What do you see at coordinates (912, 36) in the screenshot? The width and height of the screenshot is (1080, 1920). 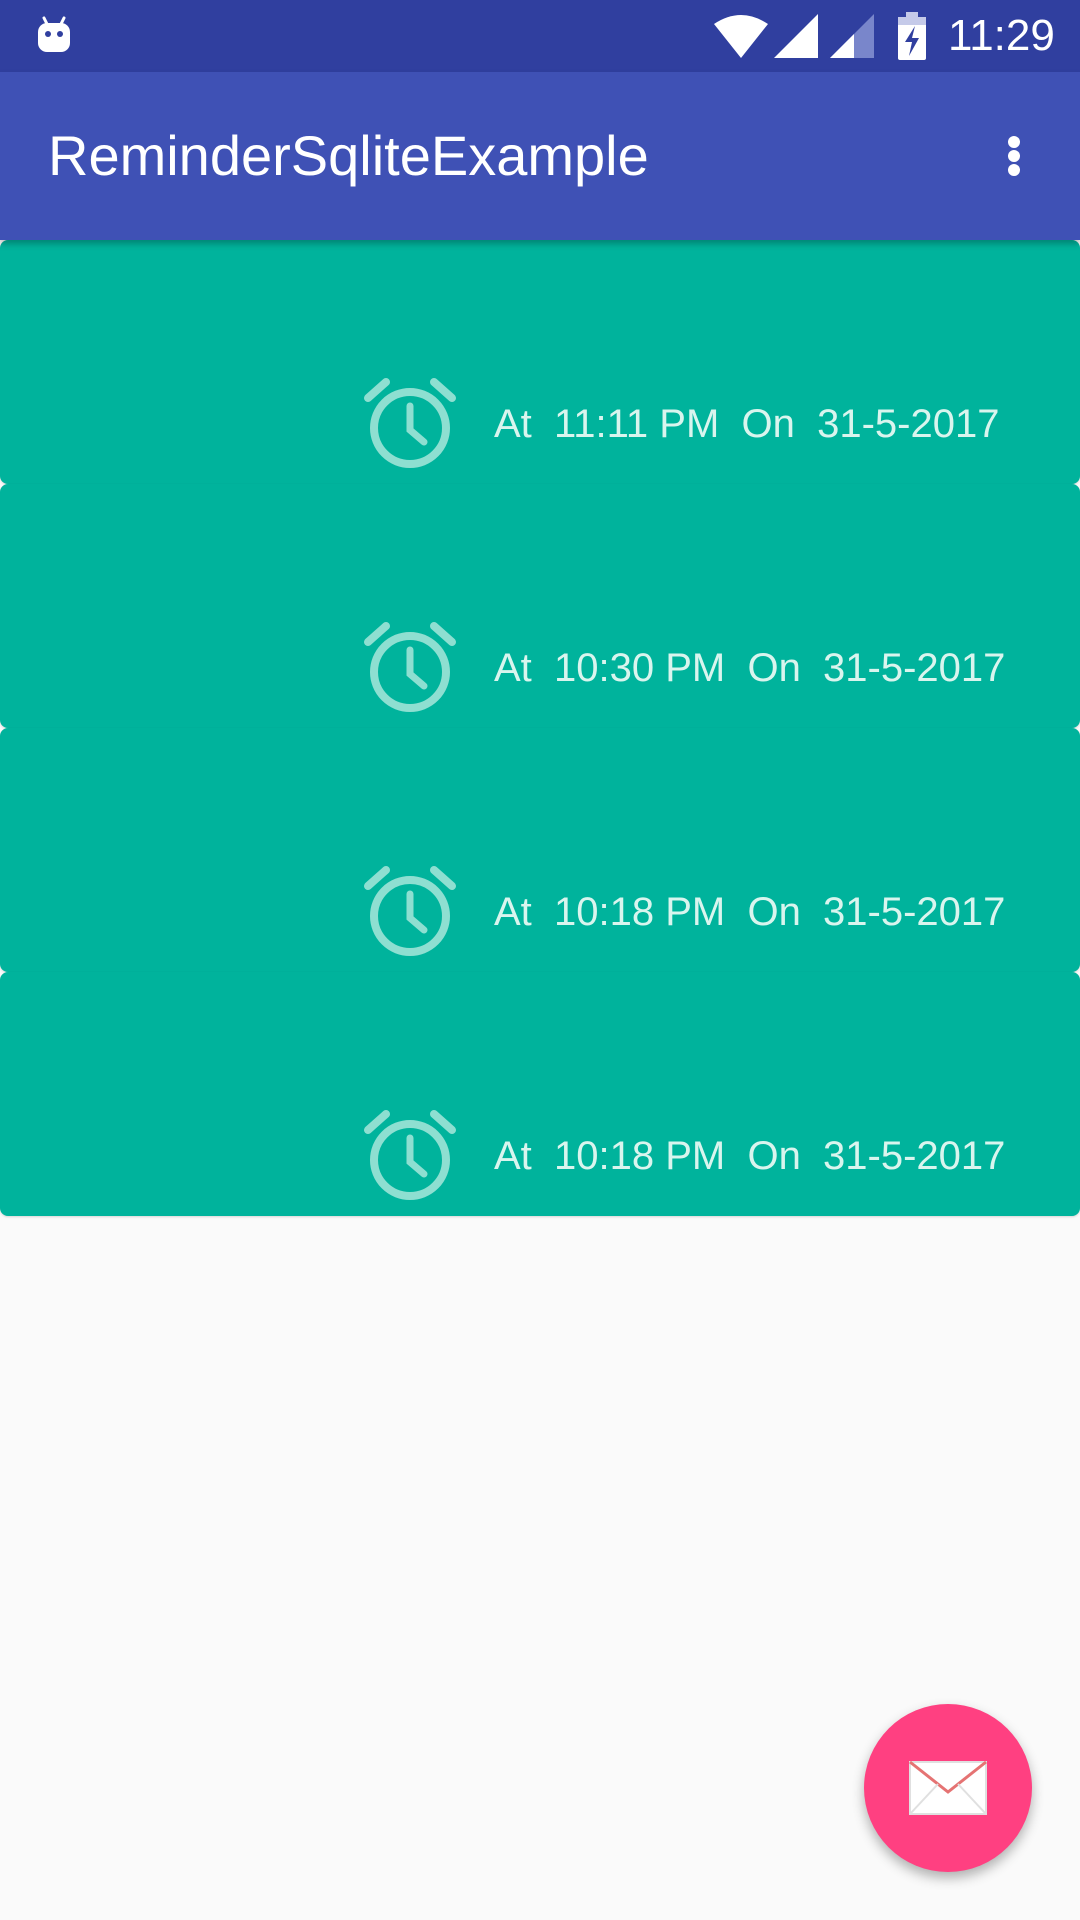 I see `battery-charging-icon` at bounding box center [912, 36].